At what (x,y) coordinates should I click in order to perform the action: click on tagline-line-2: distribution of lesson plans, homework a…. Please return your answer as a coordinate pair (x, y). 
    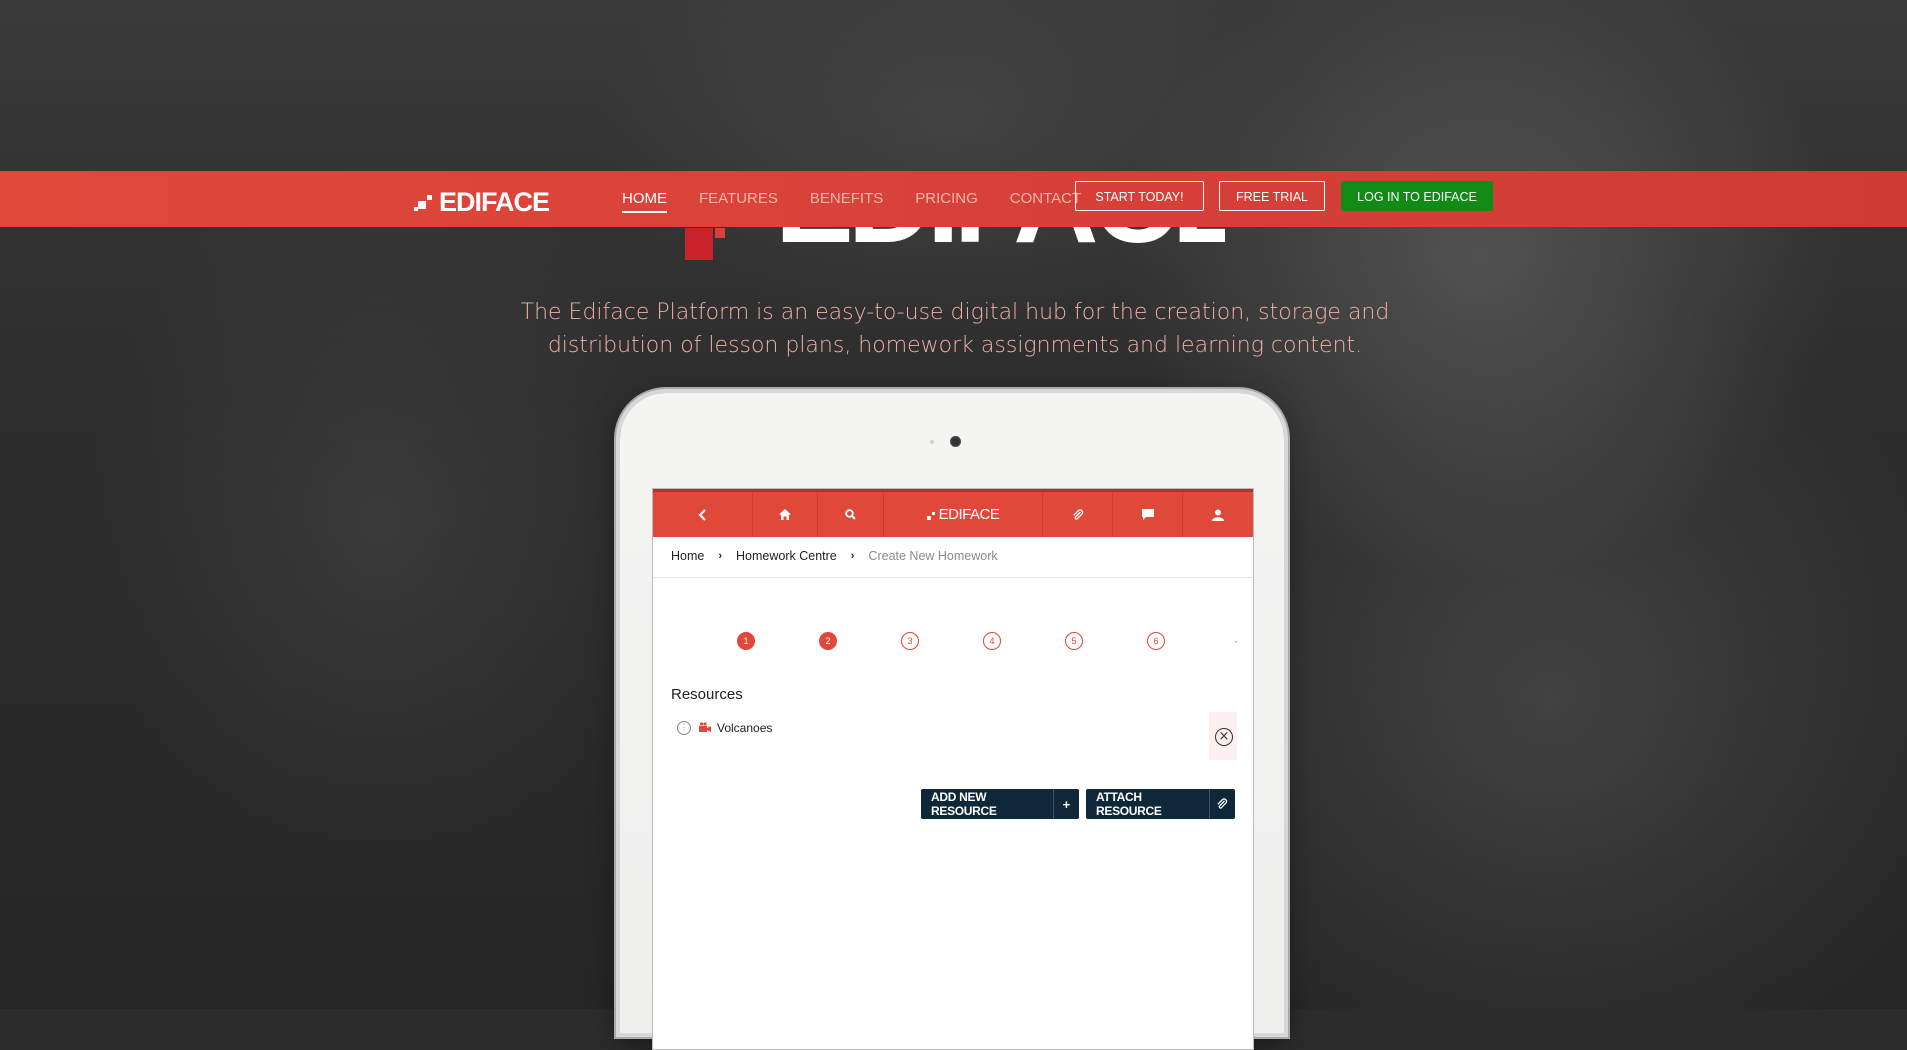
    Looking at the image, I should click on (955, 345).